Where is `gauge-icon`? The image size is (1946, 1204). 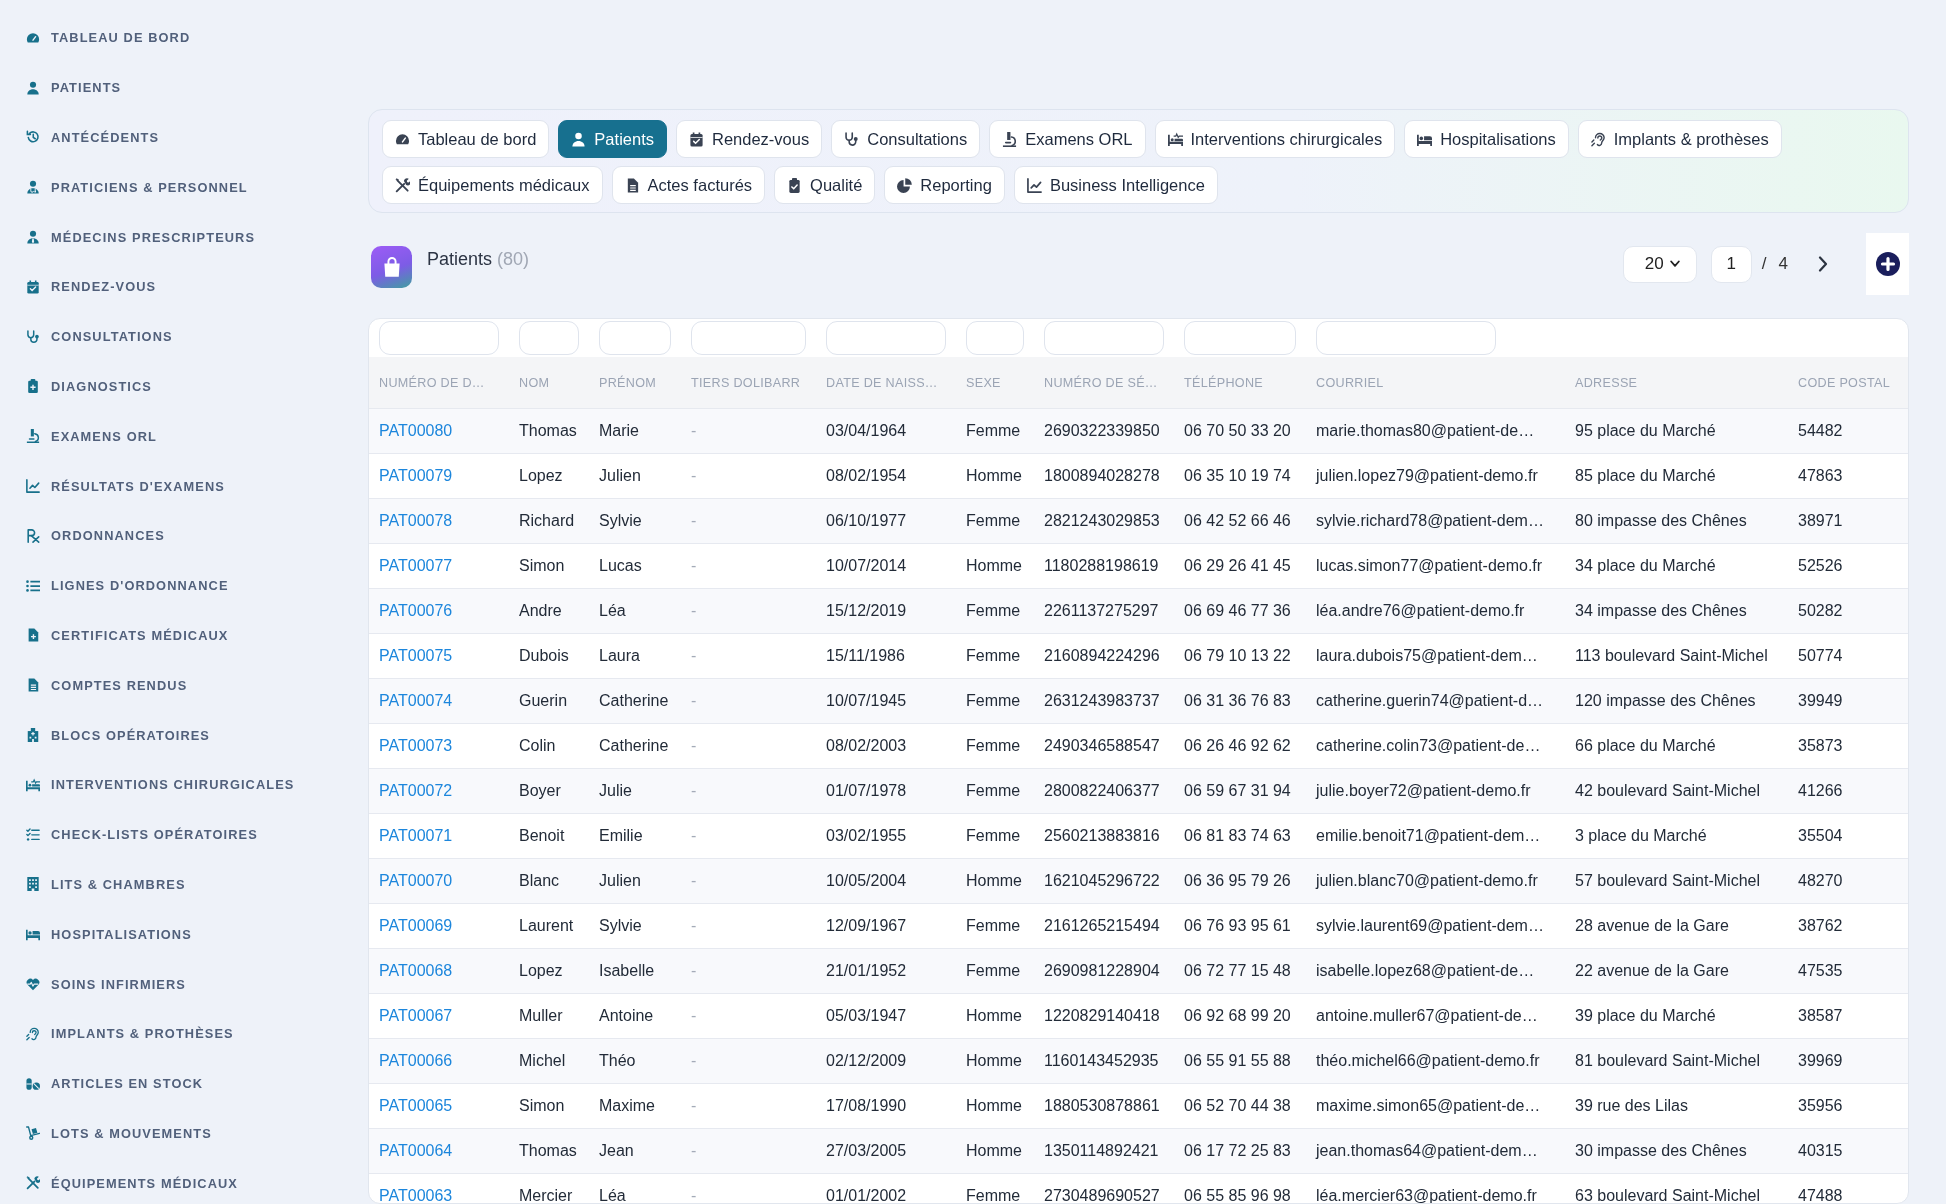 gauge-icon is located at coordinates (33, 37).